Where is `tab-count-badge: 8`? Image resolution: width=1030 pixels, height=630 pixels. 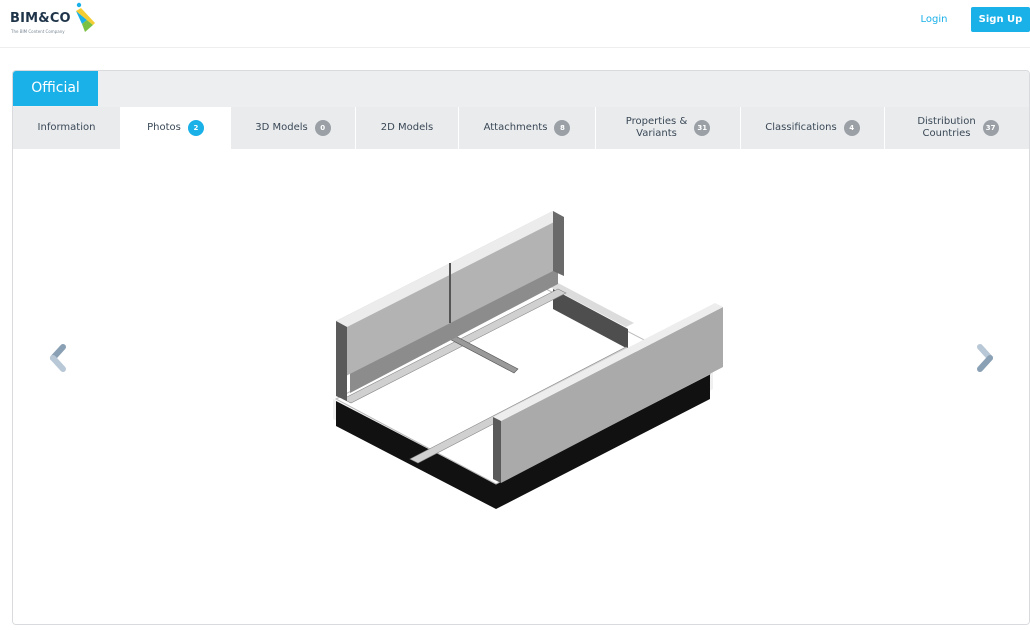 tab-count-badge: 8 is located at coordinates (562, 128).